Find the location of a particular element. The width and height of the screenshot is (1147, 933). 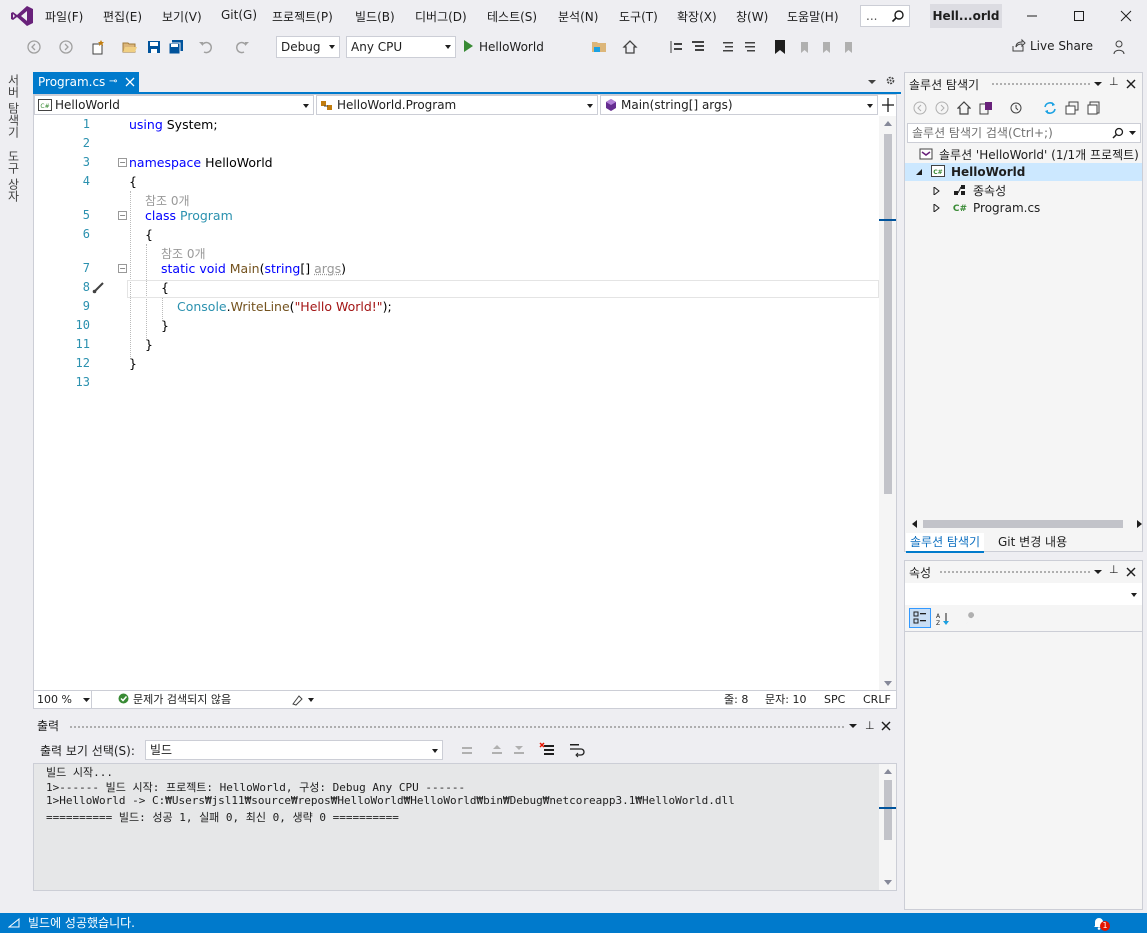

expanded-arrow-icon is located at coordinates (919, 172).